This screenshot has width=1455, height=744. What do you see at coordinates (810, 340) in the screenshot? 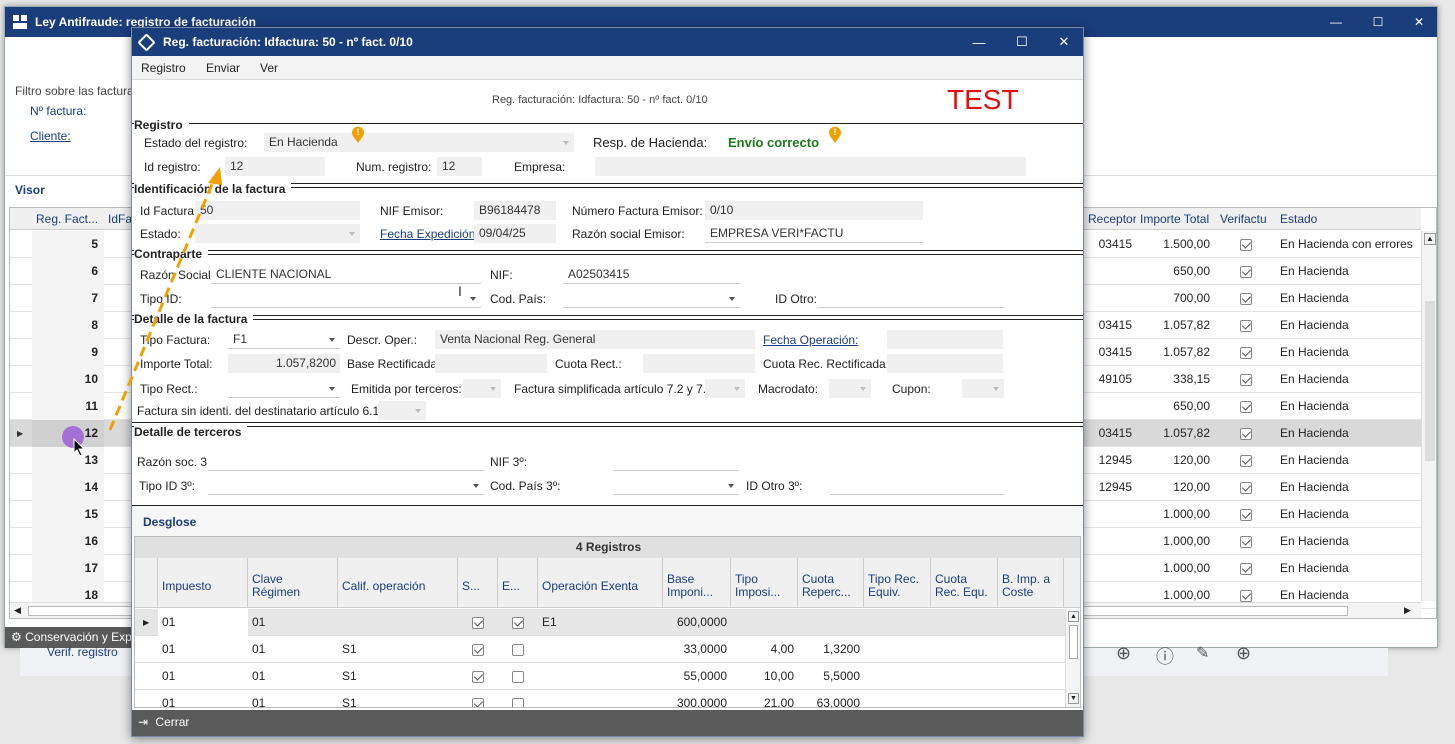
I see `fecha-operacion-link: Fecha Operación:` at bounding box center [810, 340].